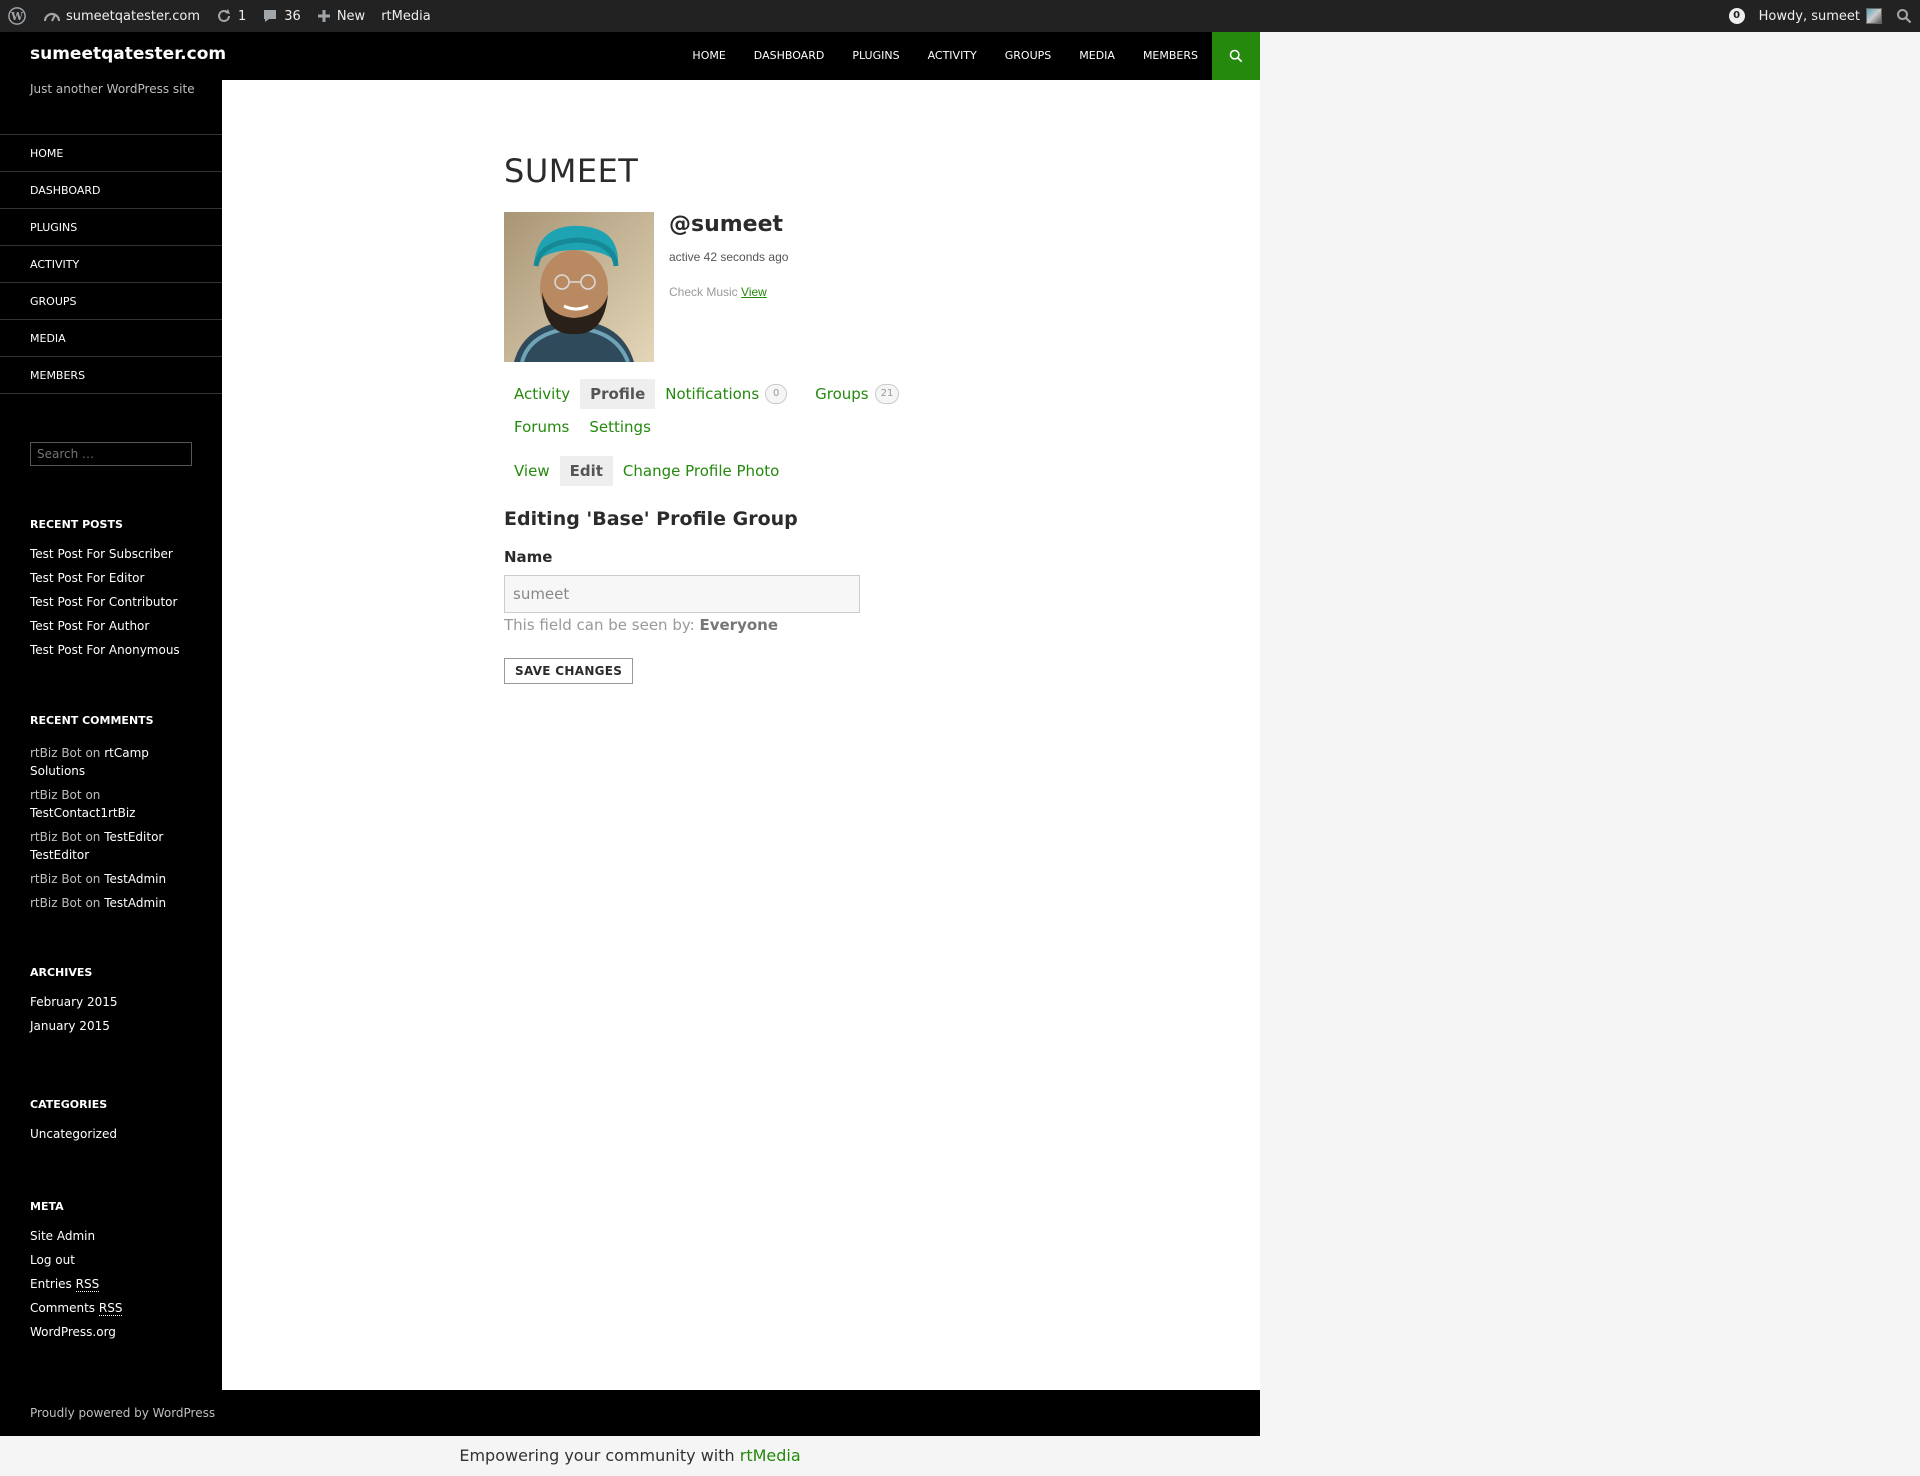 The height and width of the screenshot is (1476, 1920). Describe the element at coordinates (52, 16) in the screenshot. I see `dashboard-icon` at that location.